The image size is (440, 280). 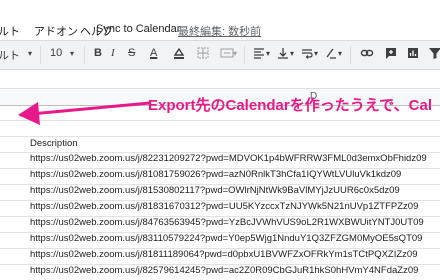 What do you see at coordinates (113, 53) in the screenshot?
I see `italic-button: I` at bounding box center [113, 53].